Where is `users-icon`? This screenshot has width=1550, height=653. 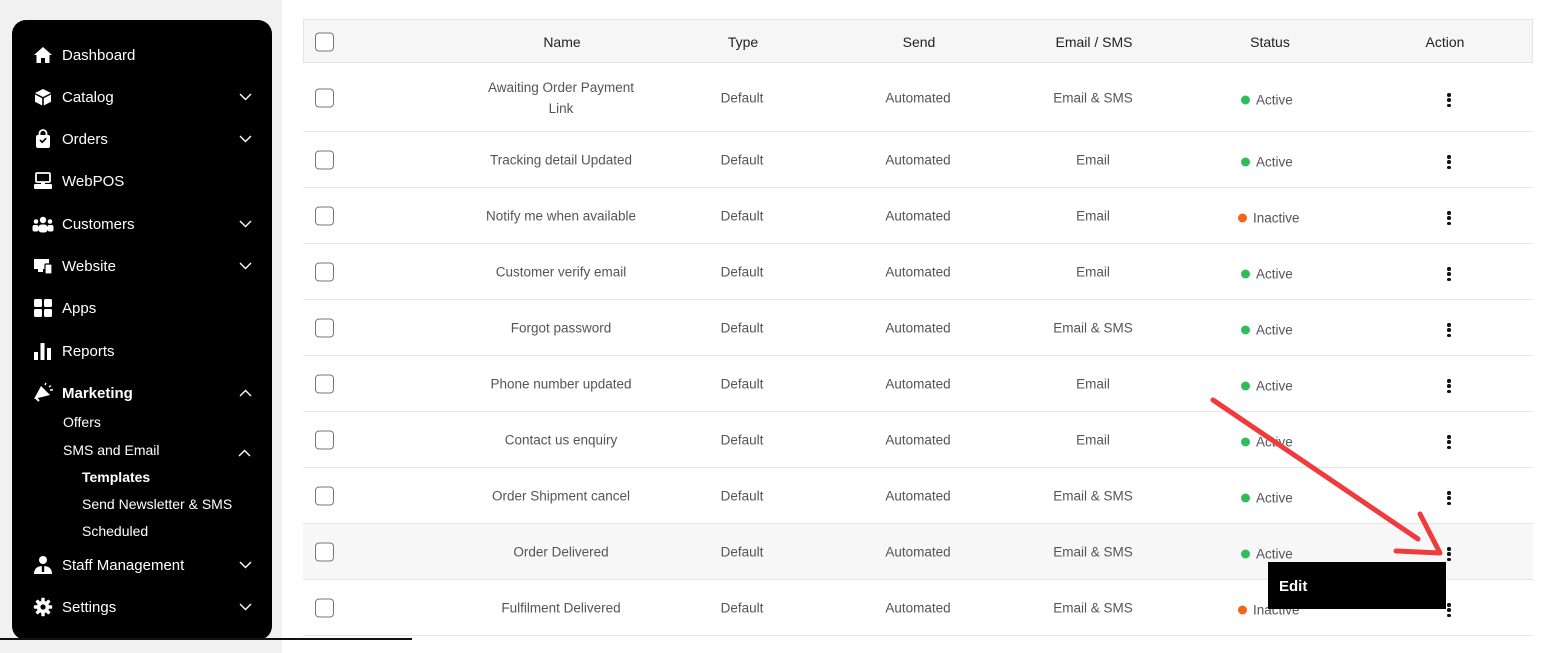 users-icon is located at coordinates (43, 224).